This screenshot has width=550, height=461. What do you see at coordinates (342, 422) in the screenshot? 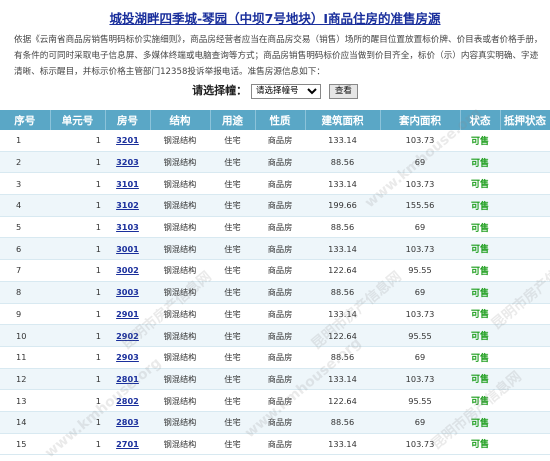
I see `cell-area: 88.56` at bounding box center [342, 422].